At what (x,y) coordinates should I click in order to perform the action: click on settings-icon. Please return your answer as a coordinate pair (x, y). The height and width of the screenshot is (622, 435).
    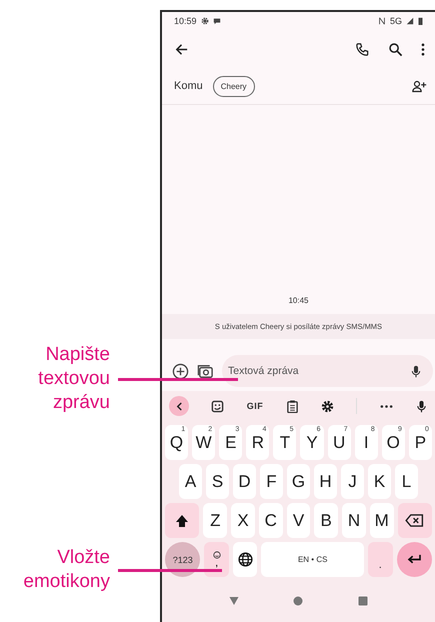
    Looking at the image, I should click on (327, 406).